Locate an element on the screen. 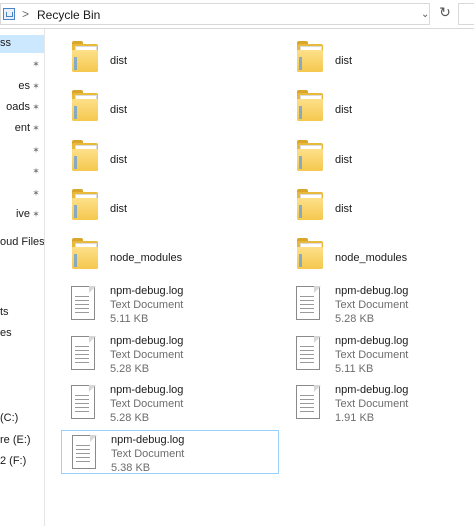 This screenshot has width=474, height=526. recycle-bin-icon is located at coordinates (9, 14).